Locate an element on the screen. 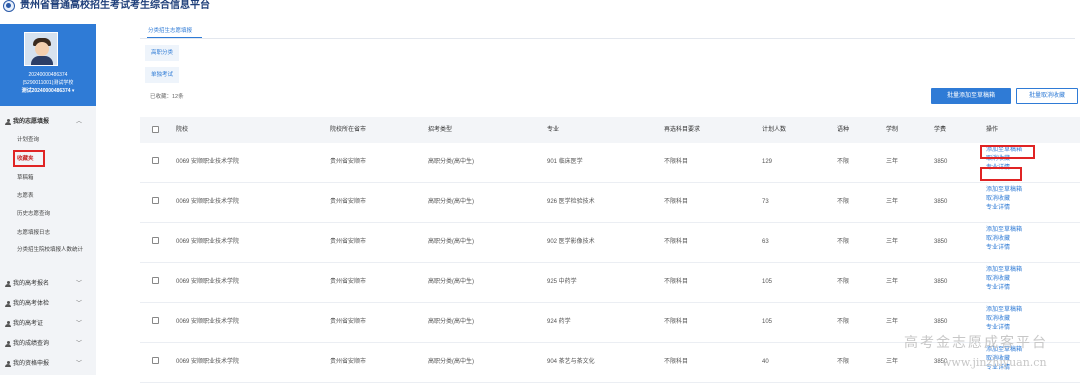 This screenshot has height=383, width=1080. column-header: 学制 is located at coordinates (892, 130).